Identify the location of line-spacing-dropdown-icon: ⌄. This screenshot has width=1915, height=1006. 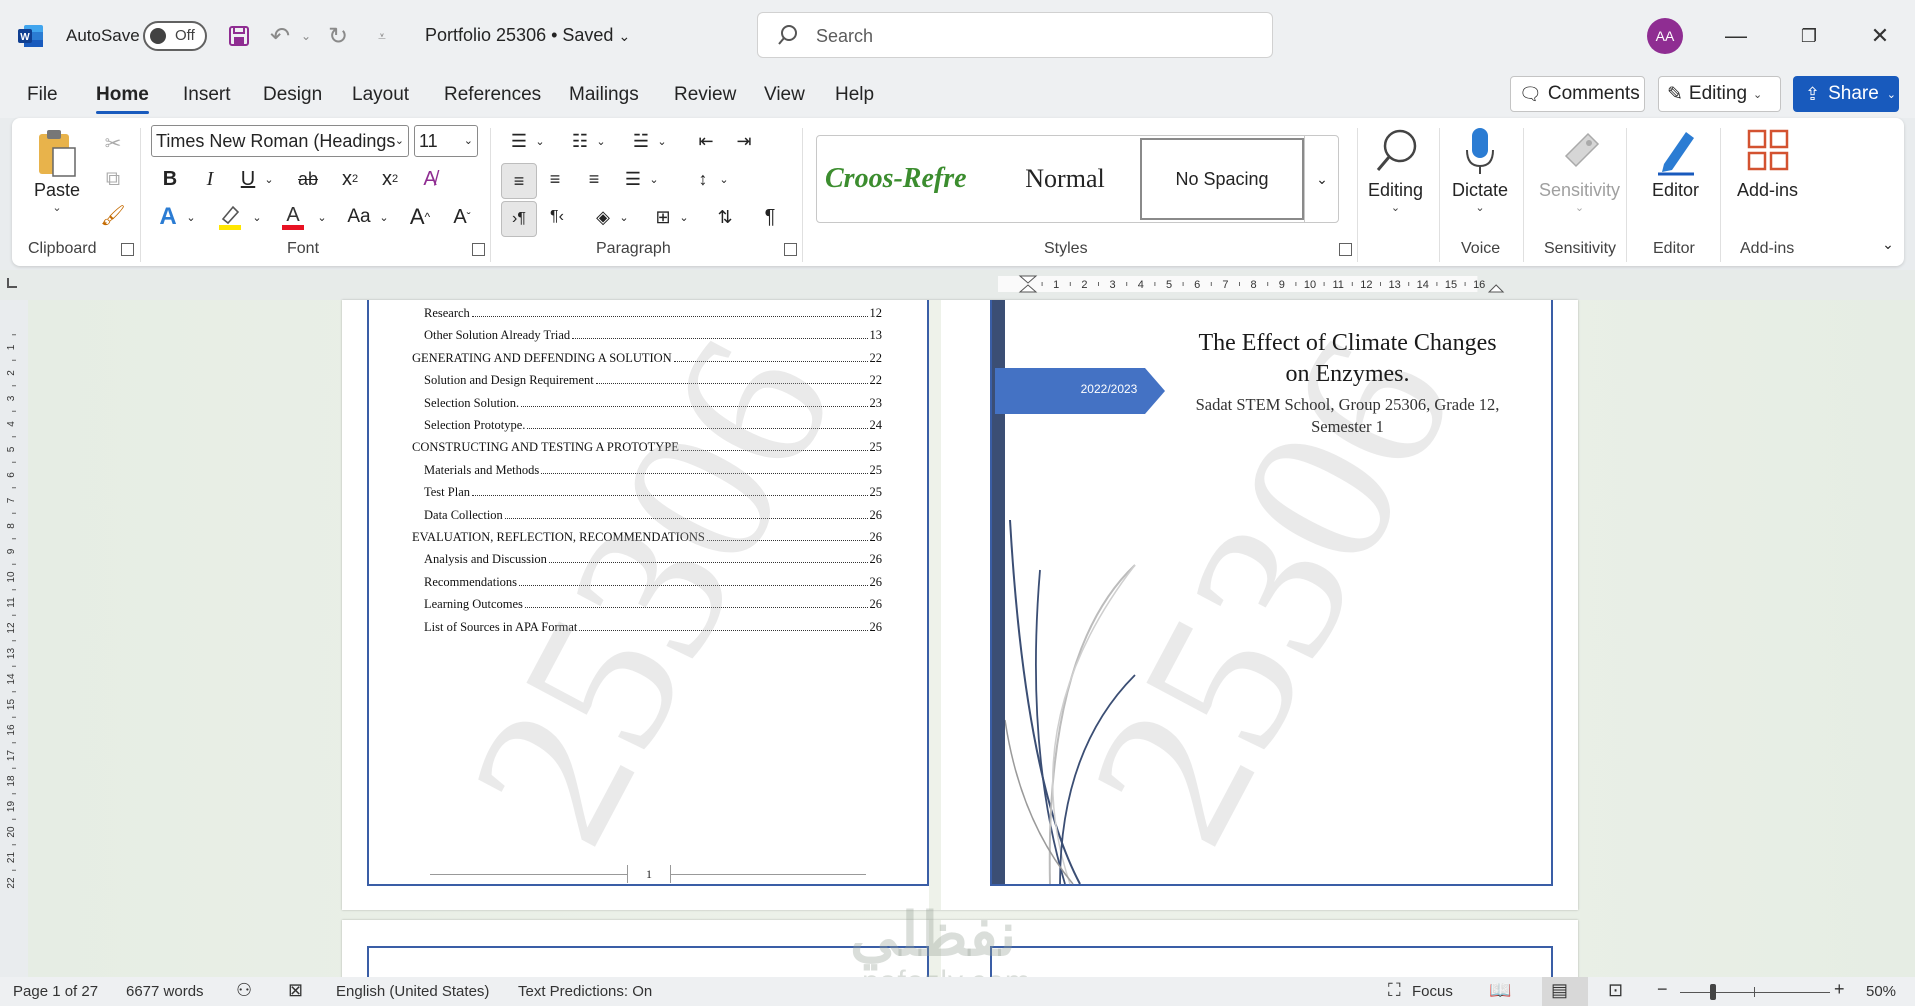
(724, 179).